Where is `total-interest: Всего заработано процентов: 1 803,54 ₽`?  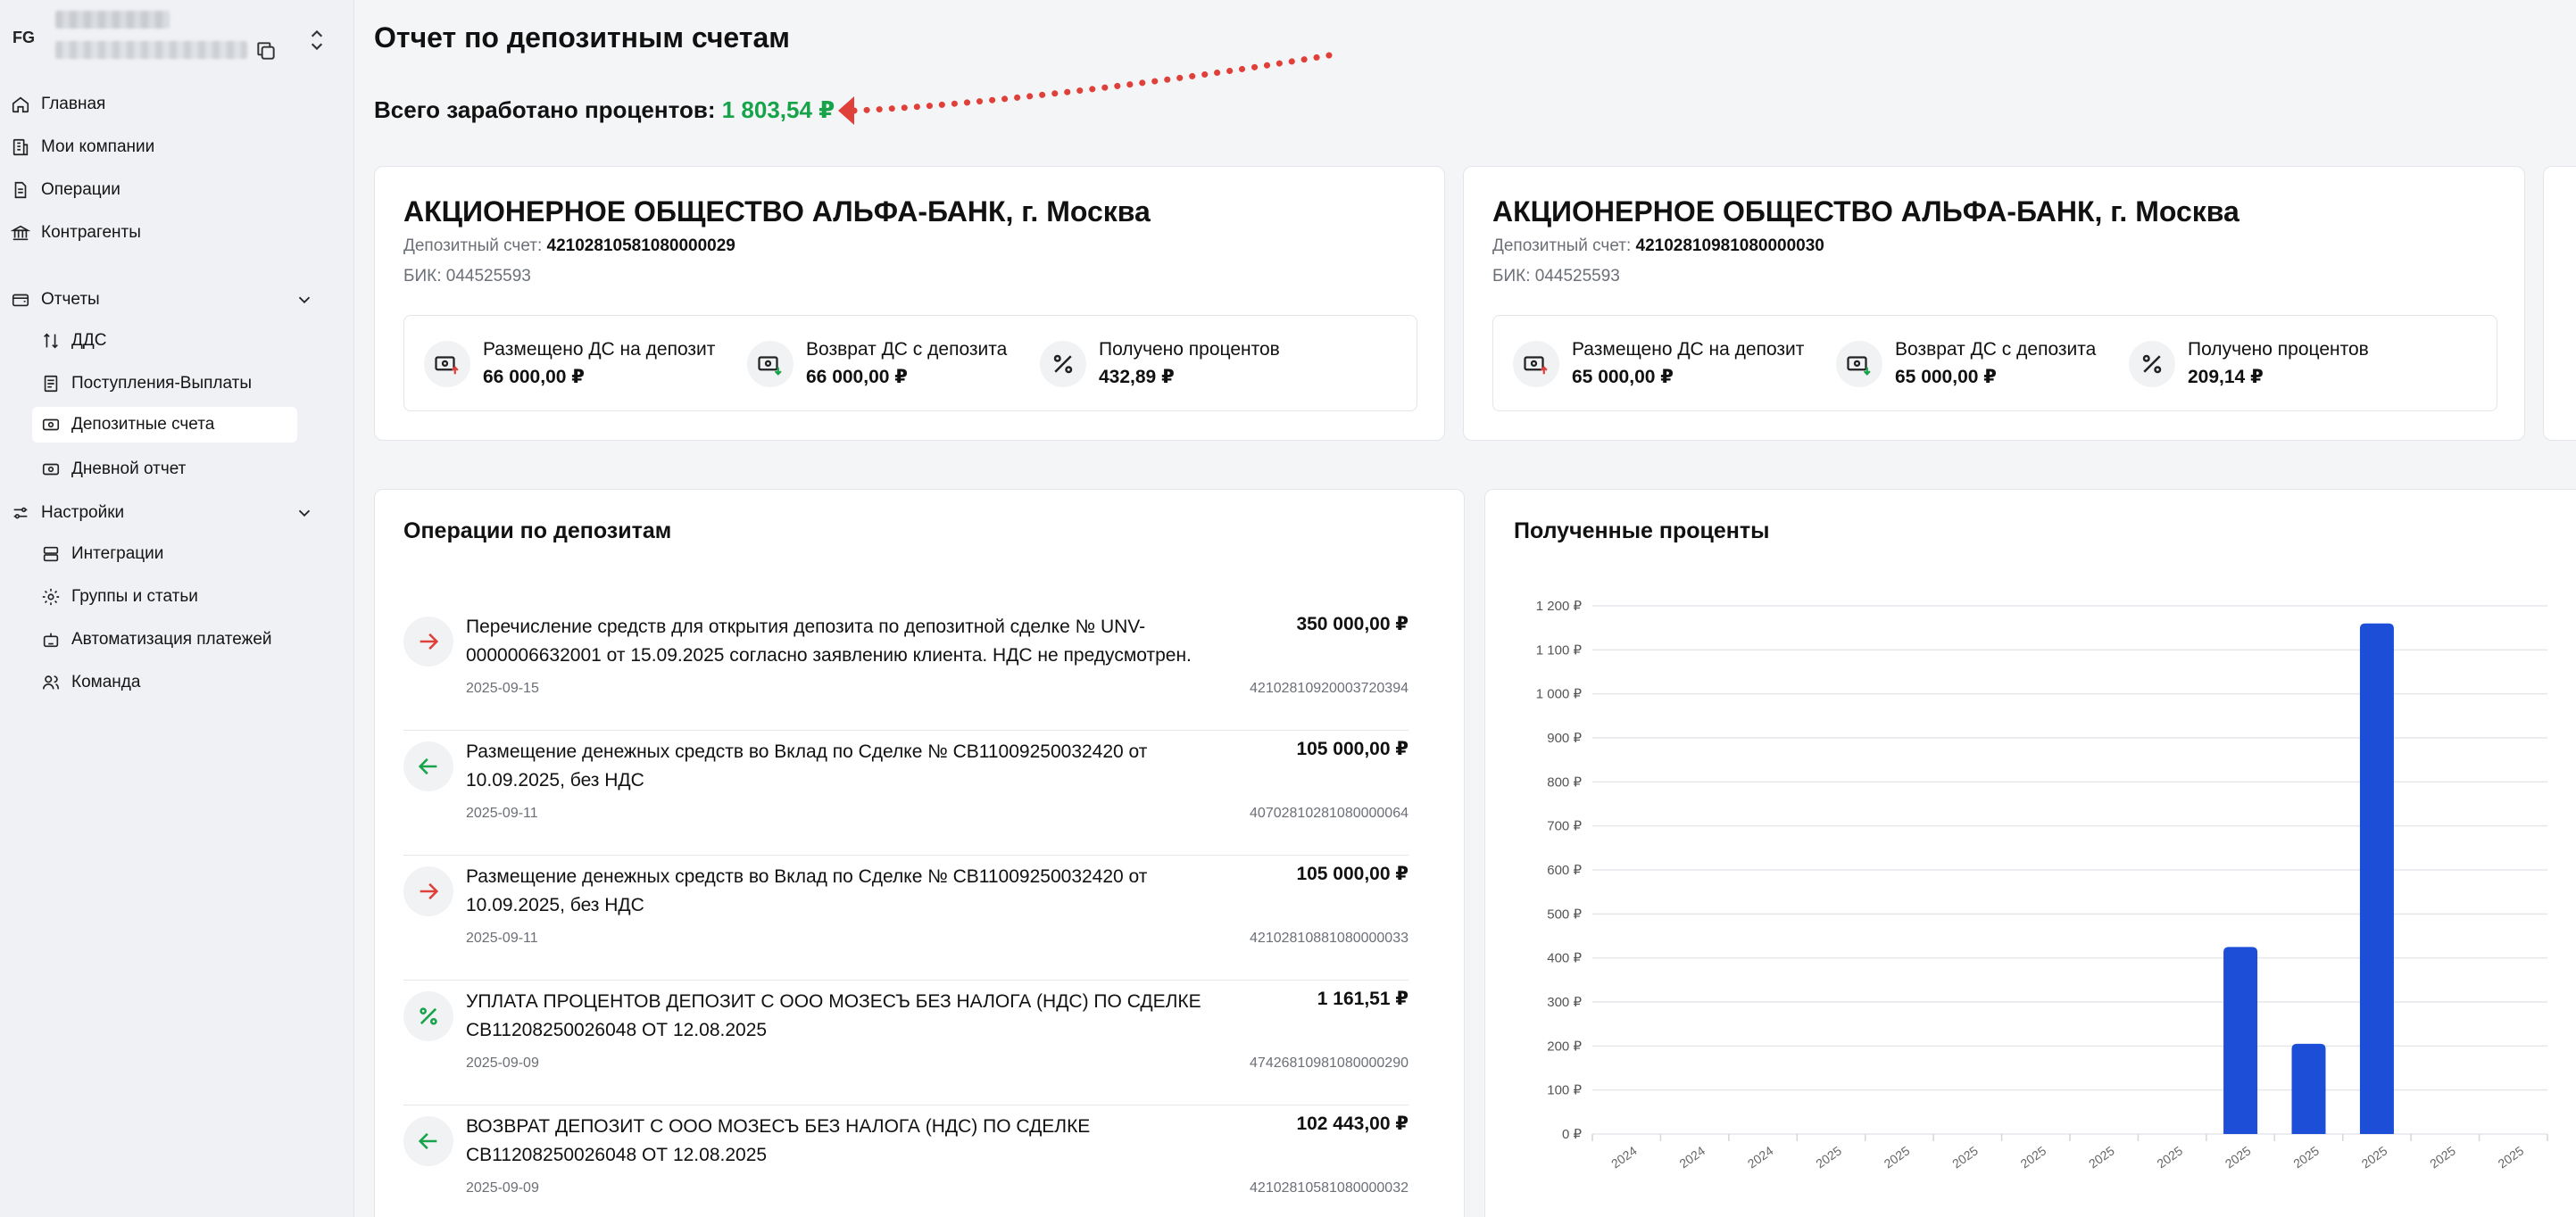
total-interest: Всего заработано процентов: 1 803,54 ₽ is located at coordinates (605, 110).